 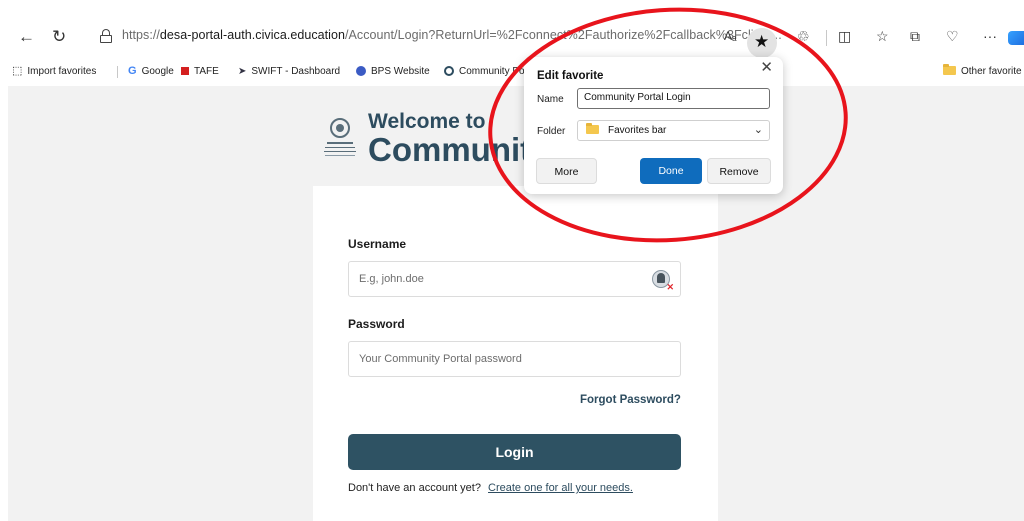 What do you see at coordinates (766, 68) in the screenshot?
I see `close-icon: ✕` at bounding box center [766, 68].